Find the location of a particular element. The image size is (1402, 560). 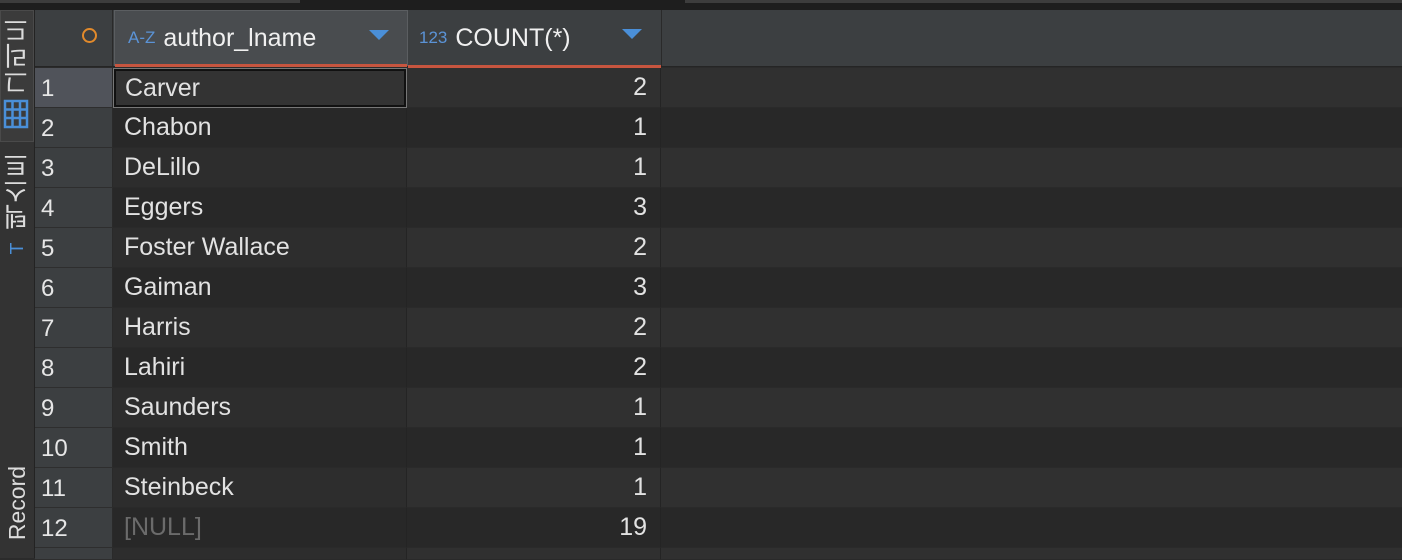

cell-author-lname: Chabon is located at coordinates (260, 128).